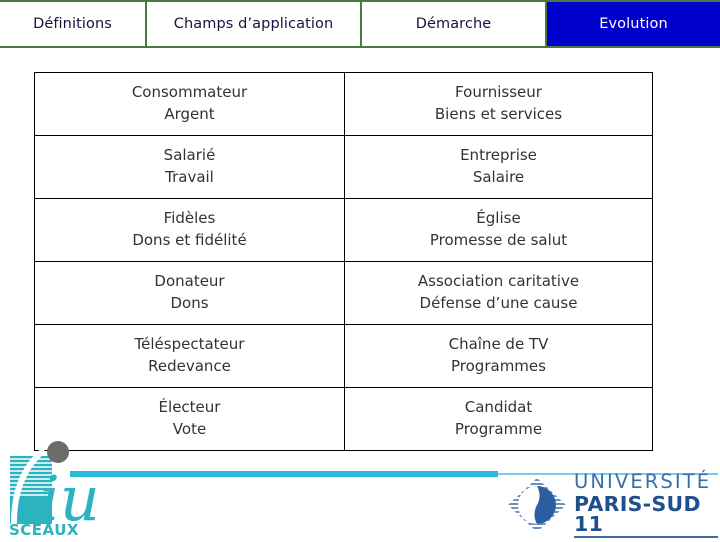 This screenshot has height=542, width=720. I want to click on cell-line-secondary: Biens et services, so click(498, 113).